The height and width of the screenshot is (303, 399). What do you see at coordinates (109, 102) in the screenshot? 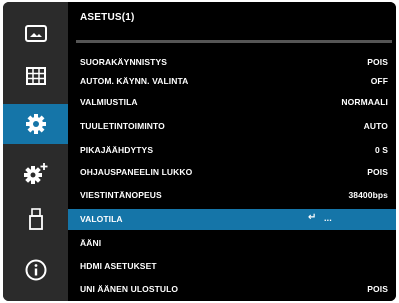
I see `menu-row-label: VALMIUSTILA` at bounding box center [109, 102].